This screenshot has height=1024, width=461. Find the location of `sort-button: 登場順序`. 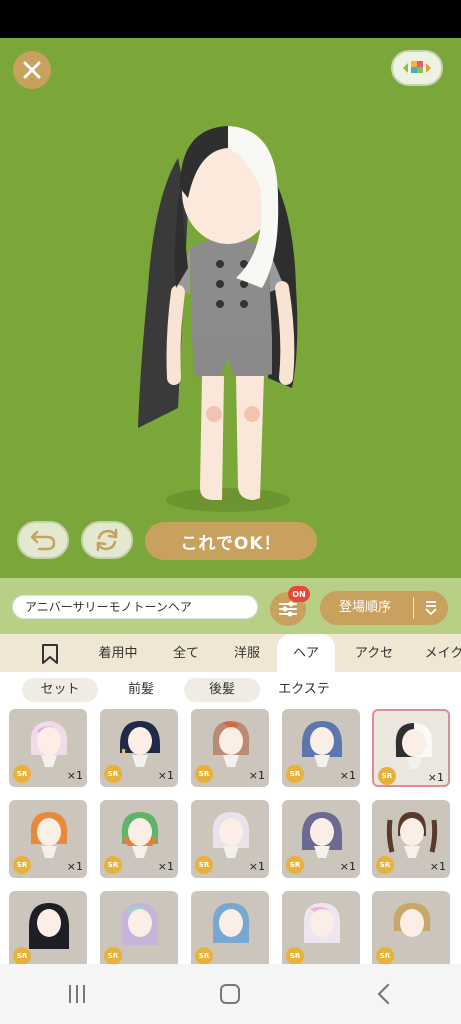

sort-button: 登場順序 is located at coordinates (384, 608).